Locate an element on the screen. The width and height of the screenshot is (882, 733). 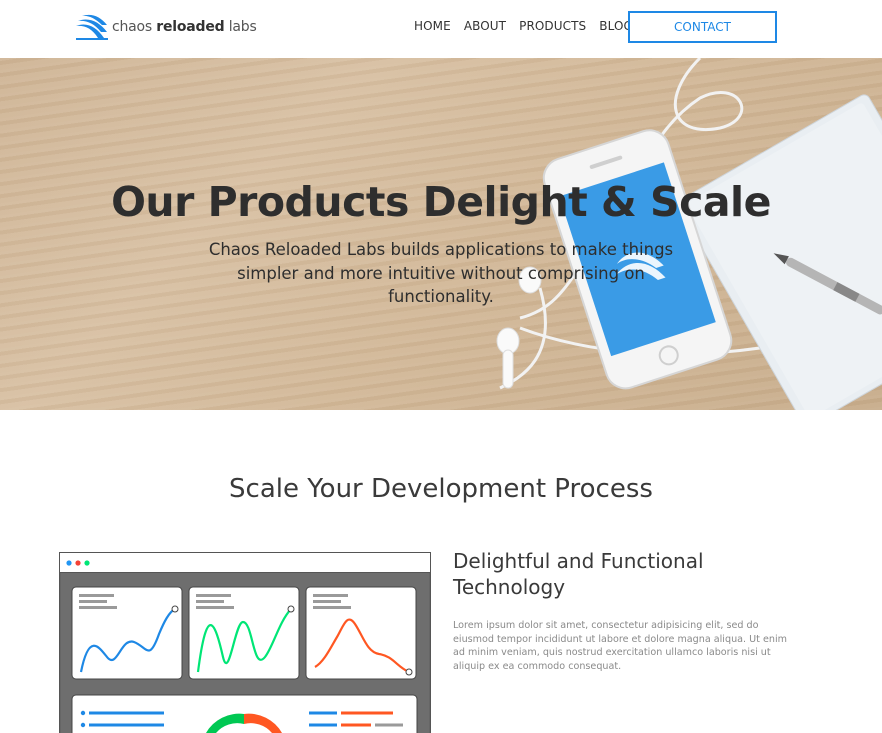
feature-title: Delightful and Functional Technology is located at coordinates (578, 574).